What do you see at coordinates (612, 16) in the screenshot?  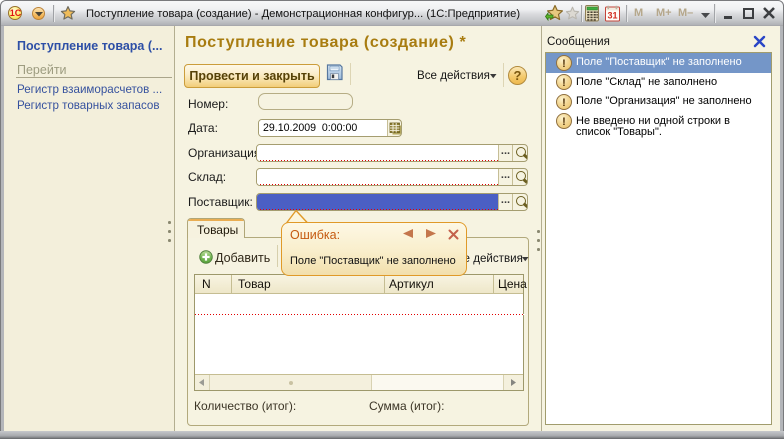 I see `svg-text: 31` at bounding box center [612, 16].